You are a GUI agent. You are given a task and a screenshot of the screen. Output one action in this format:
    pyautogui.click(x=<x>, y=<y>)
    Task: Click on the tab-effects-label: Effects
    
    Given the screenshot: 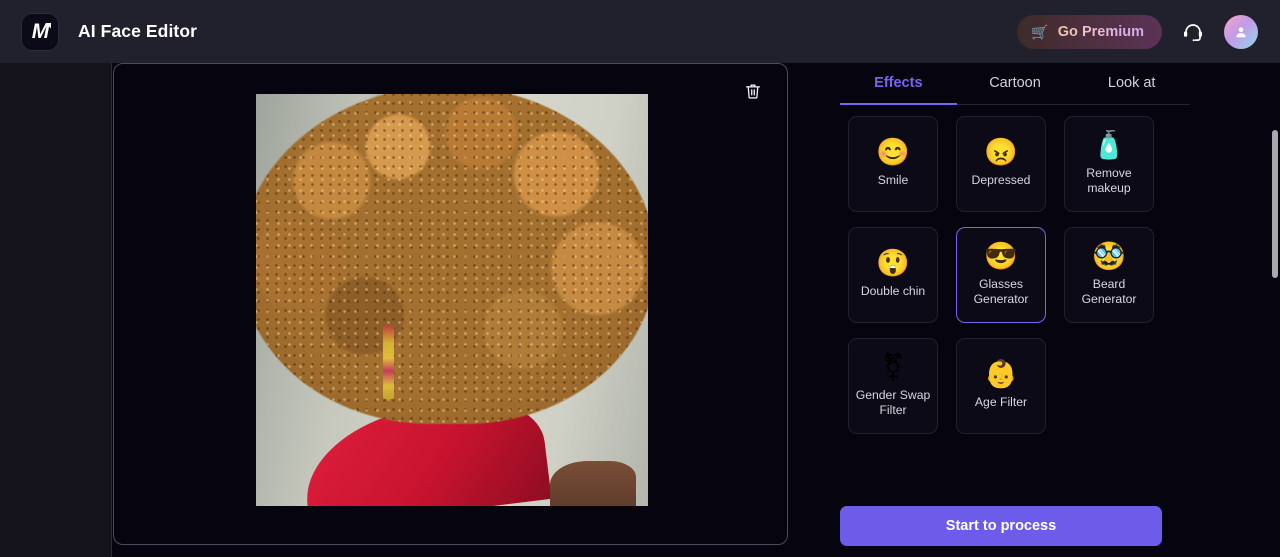 What is the action you would take?
    pyautogui.click(x=898, y=82)
    